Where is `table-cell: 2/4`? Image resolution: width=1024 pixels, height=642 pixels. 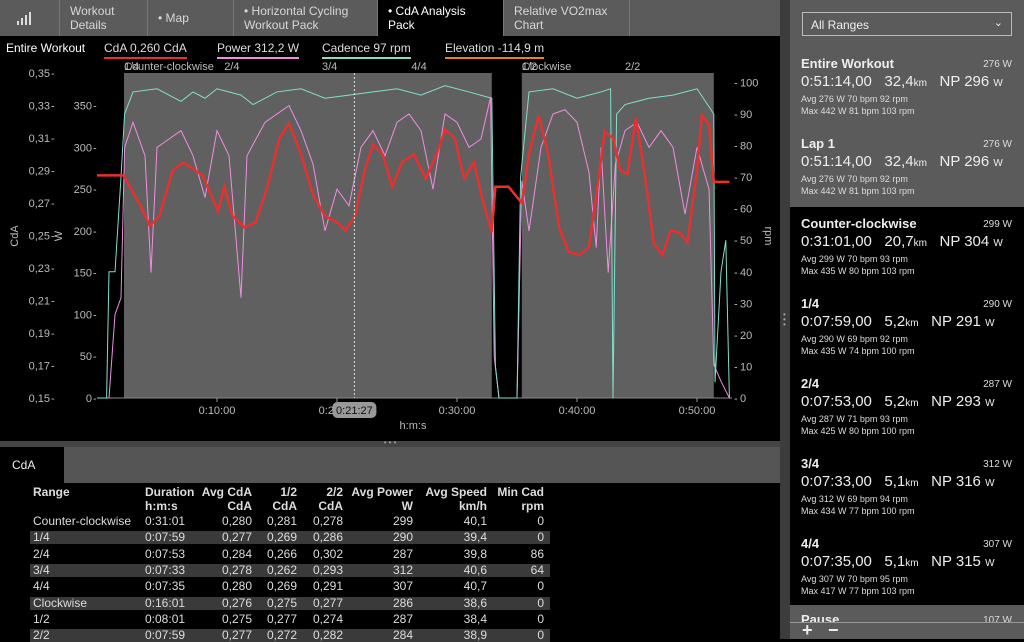 table-cell: 2/4 is located at coordinates (41, 553).